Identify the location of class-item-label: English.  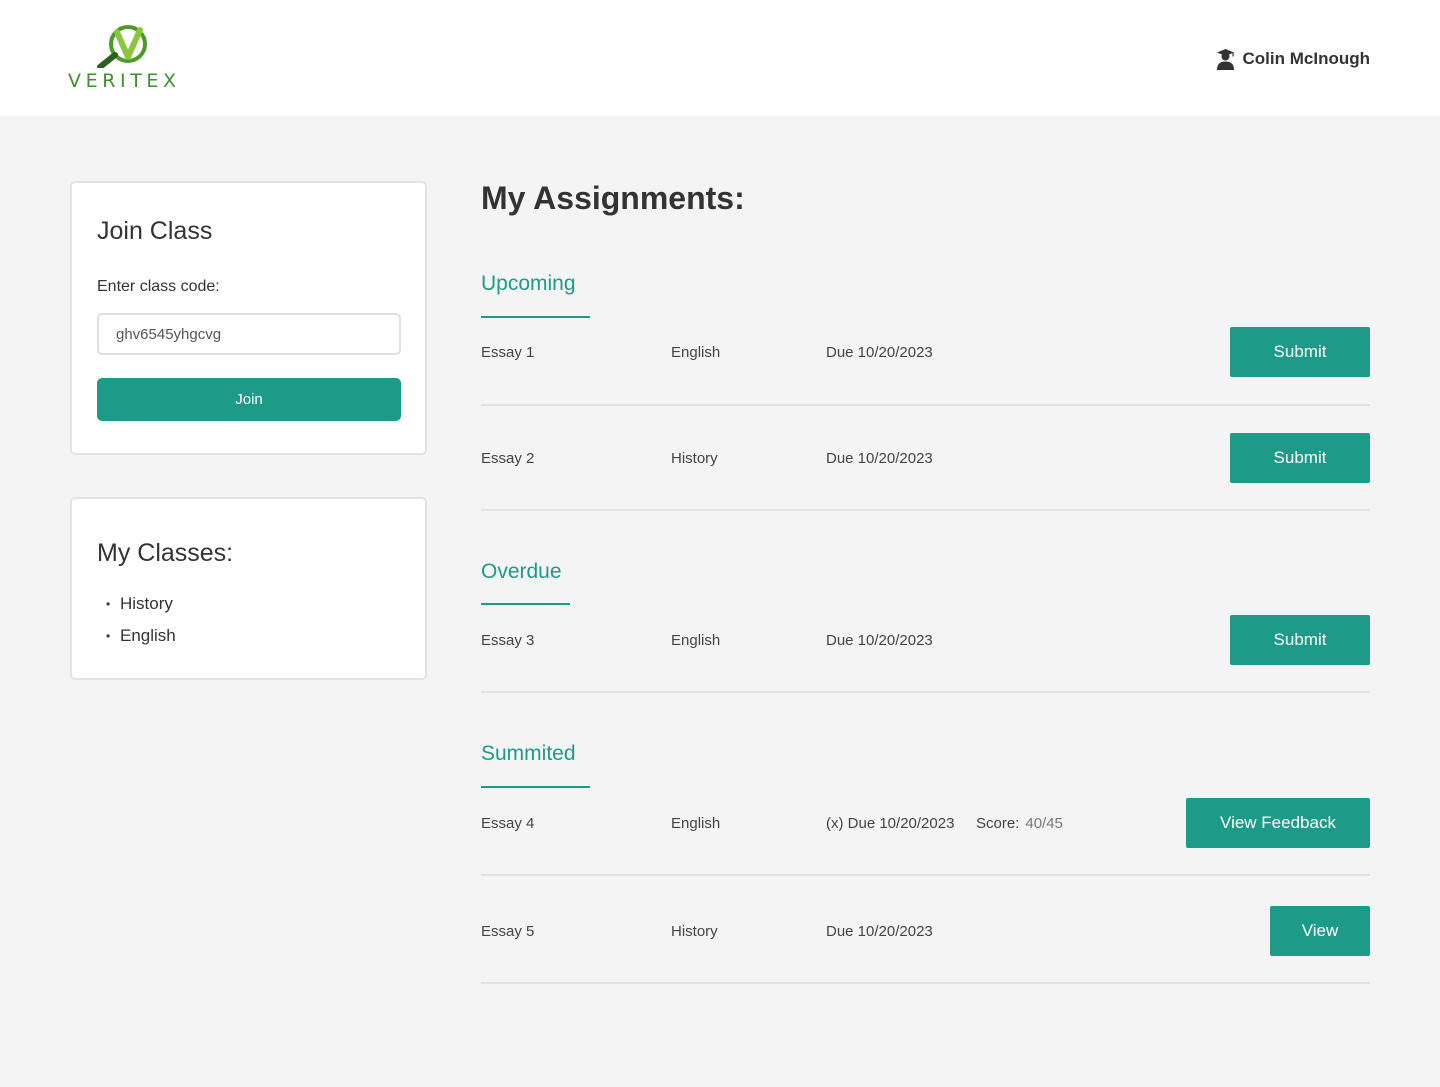
(148, 635).